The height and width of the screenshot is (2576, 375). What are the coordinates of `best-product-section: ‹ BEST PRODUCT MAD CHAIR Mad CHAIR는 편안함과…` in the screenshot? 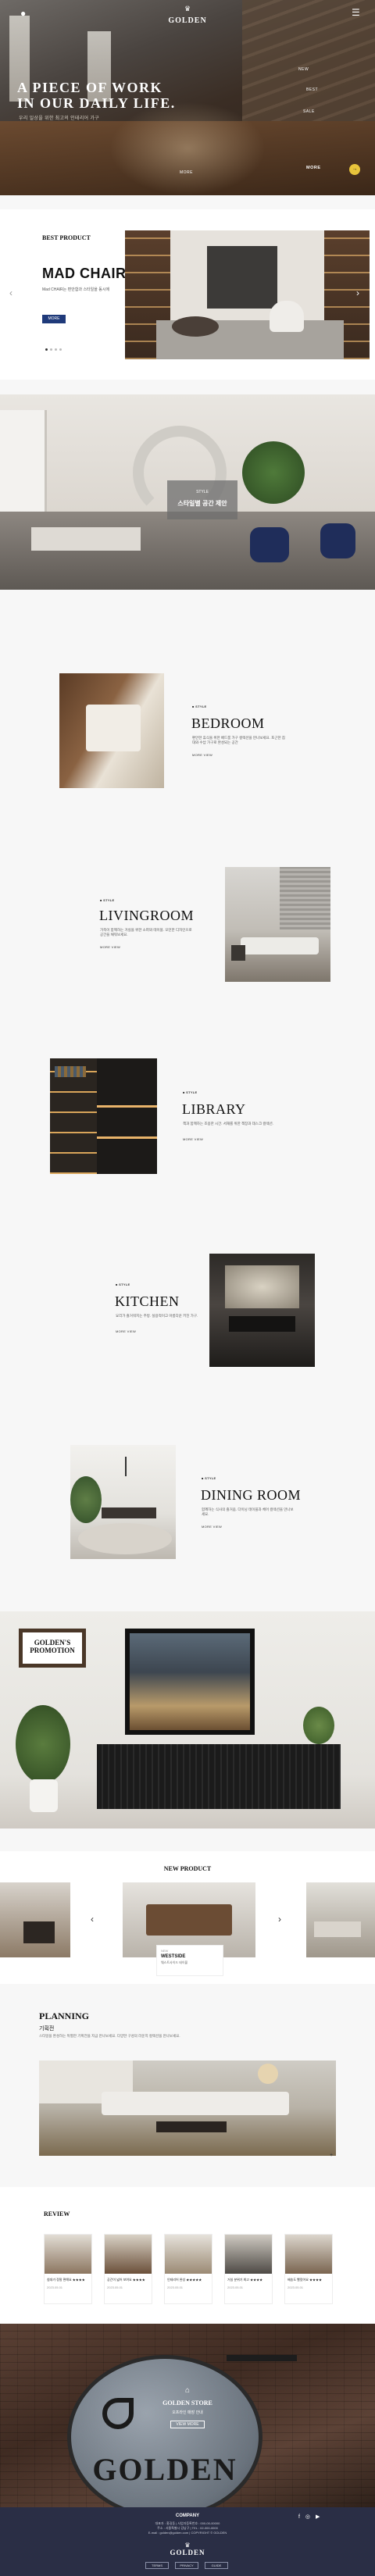 It's located at (187, 294).